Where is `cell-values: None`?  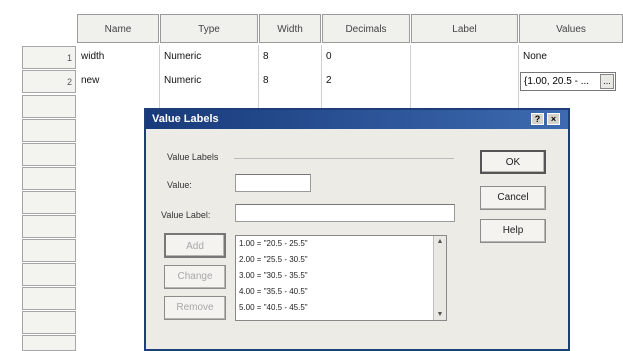
cell-values: None is located at coordinates (571, 58).